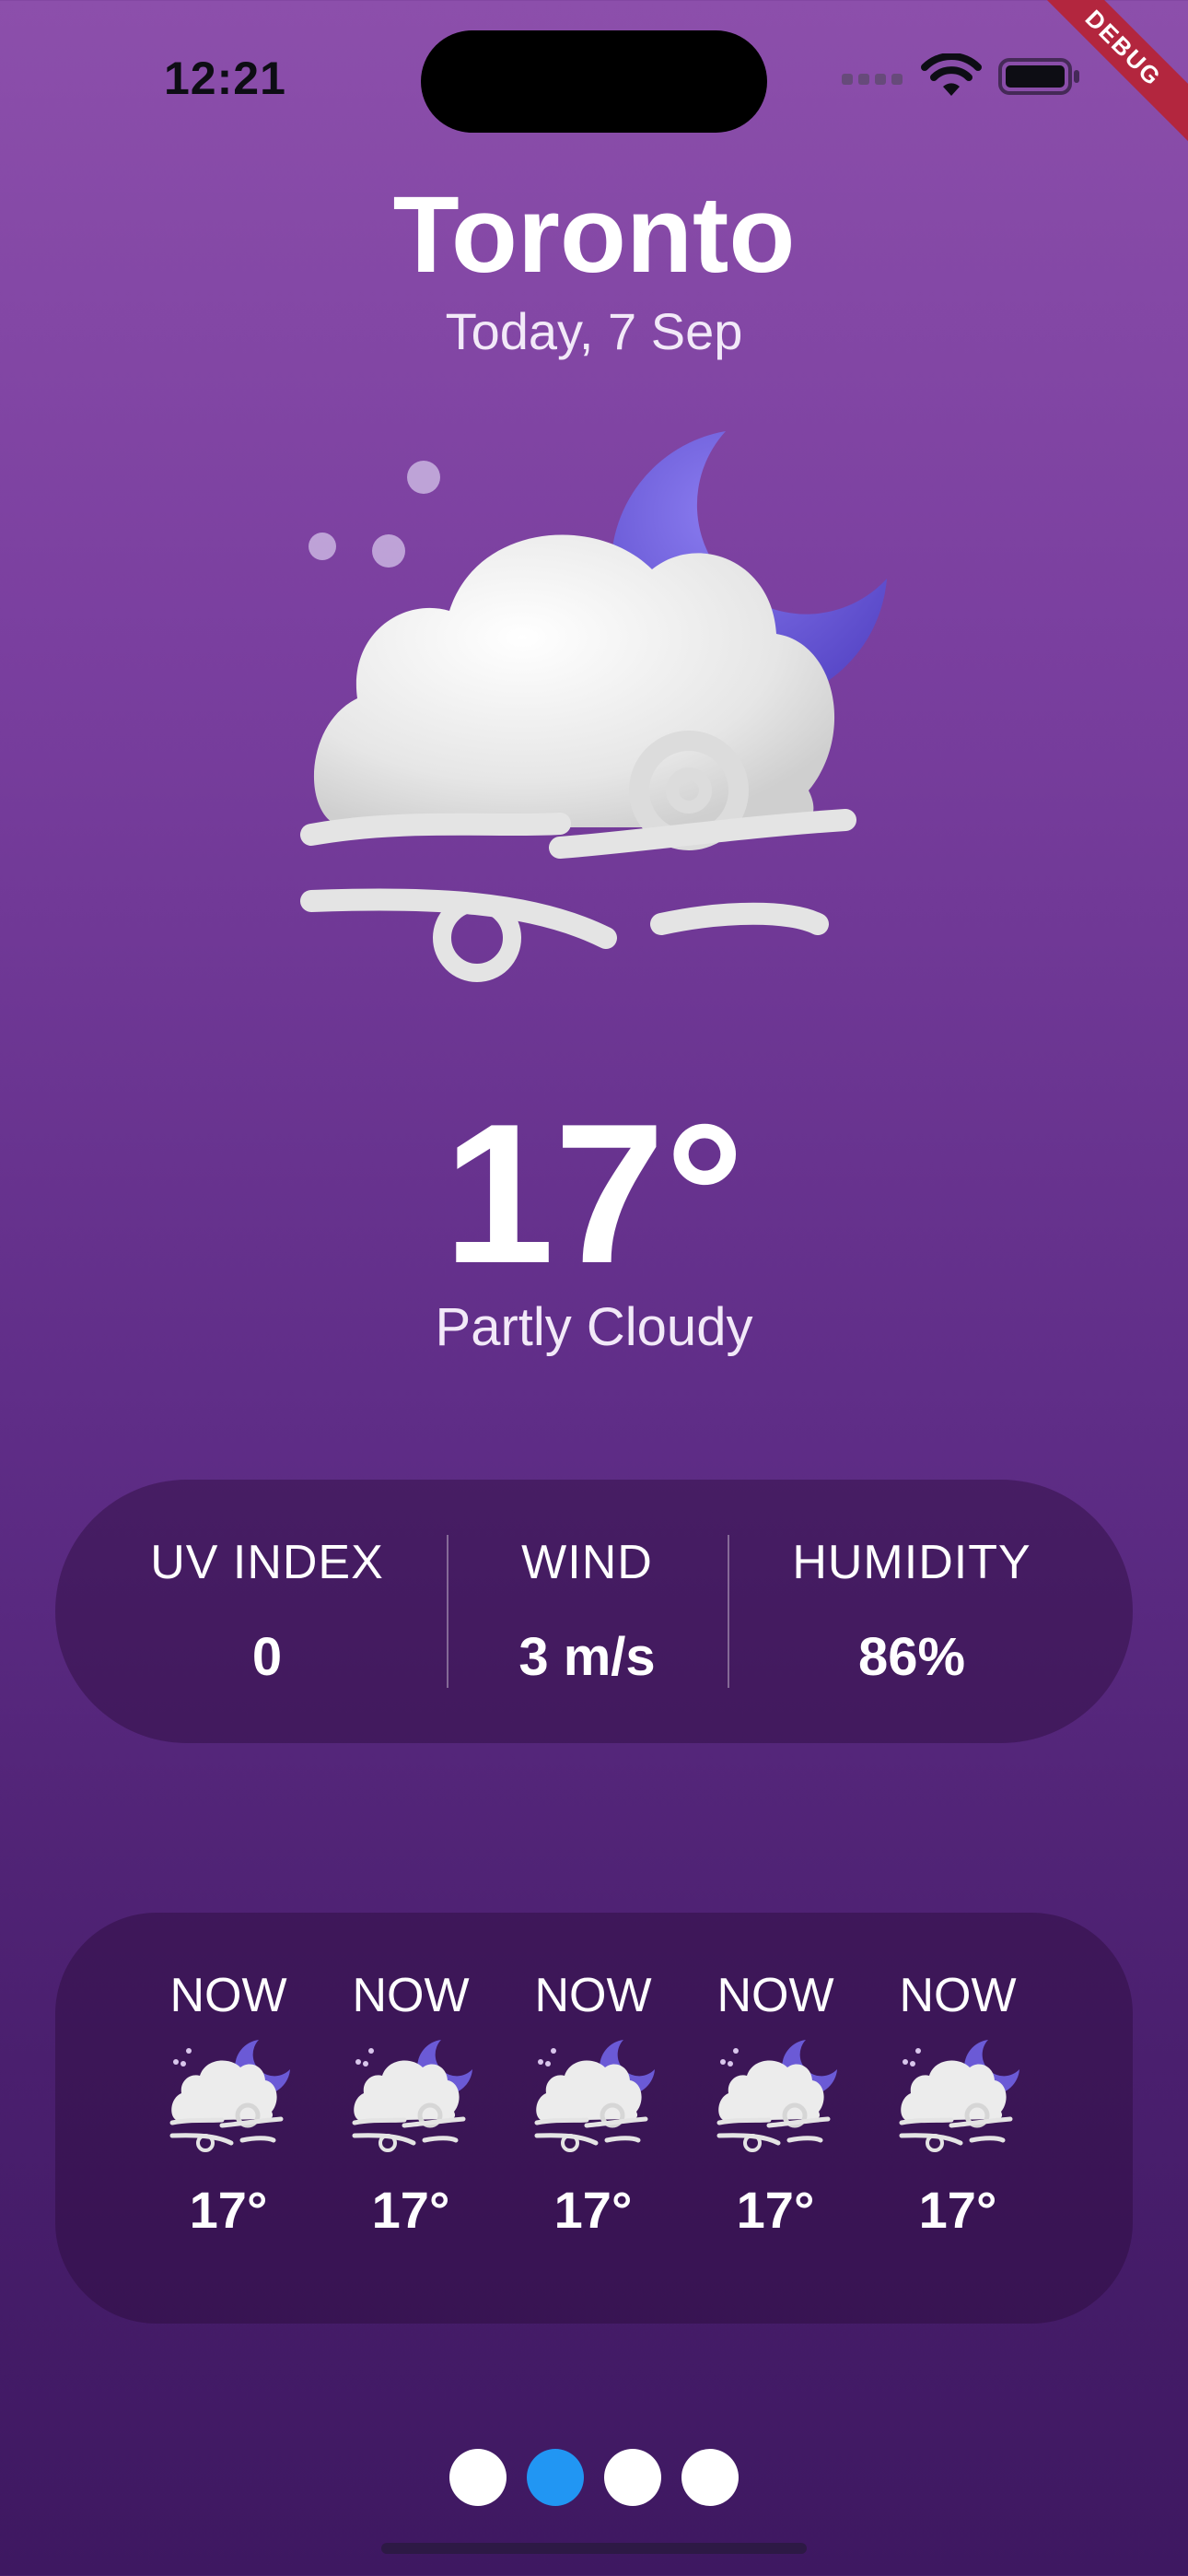  Describe the element at coordinates (267, 1657) in the screenshot. I see `stat-value: 0` at that location.